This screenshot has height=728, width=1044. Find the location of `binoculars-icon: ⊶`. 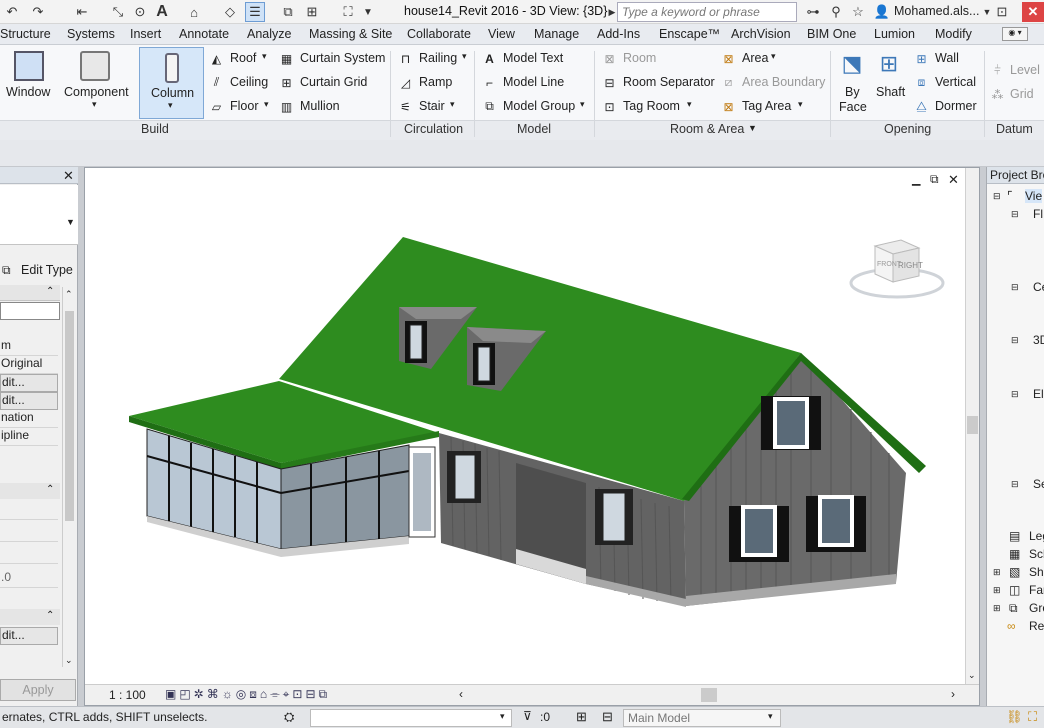

binoculars-icon: ⊶ is located at coordinates (813, 12).